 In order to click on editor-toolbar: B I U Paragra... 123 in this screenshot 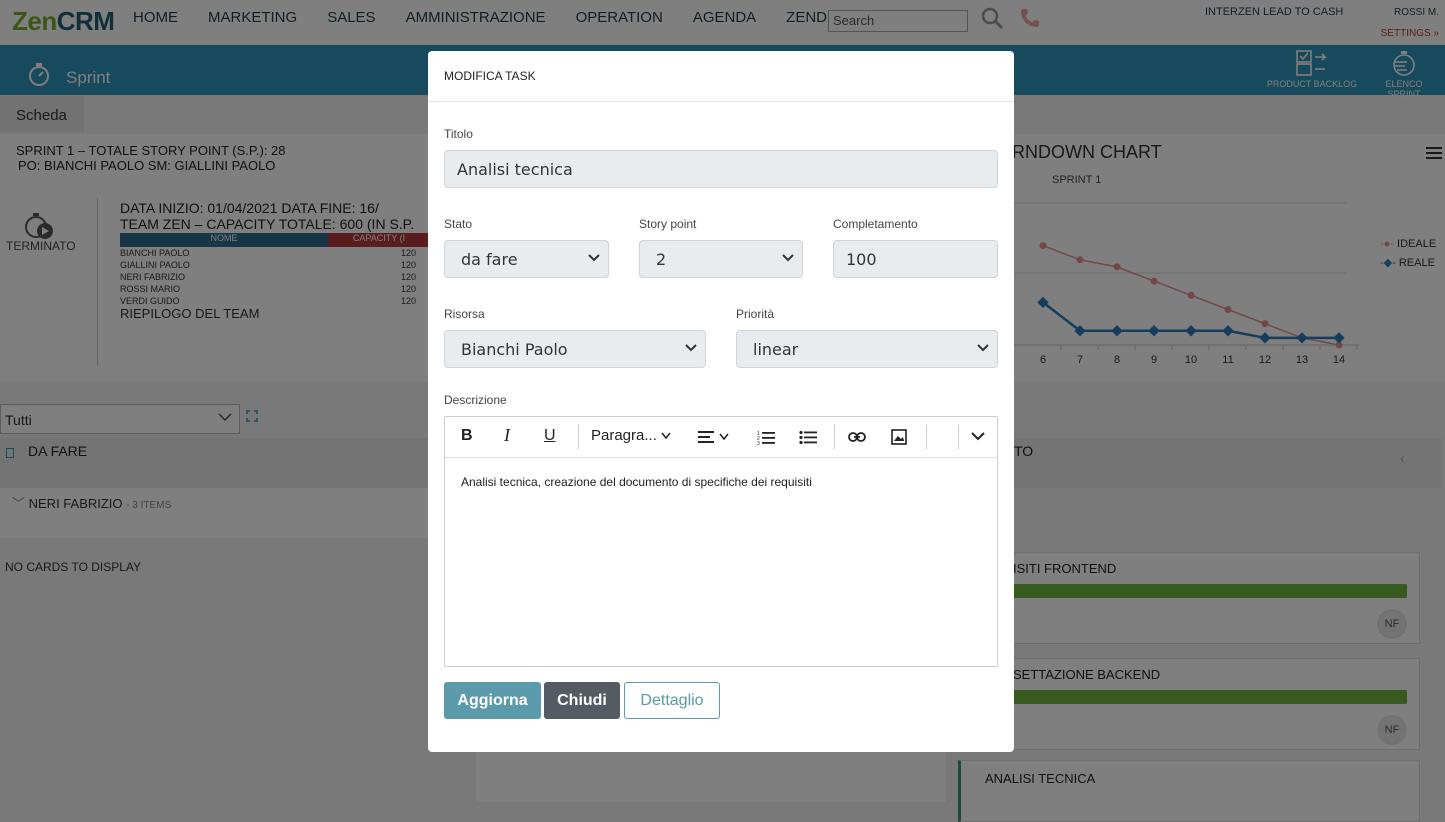, I will do `click(721, 437)`.